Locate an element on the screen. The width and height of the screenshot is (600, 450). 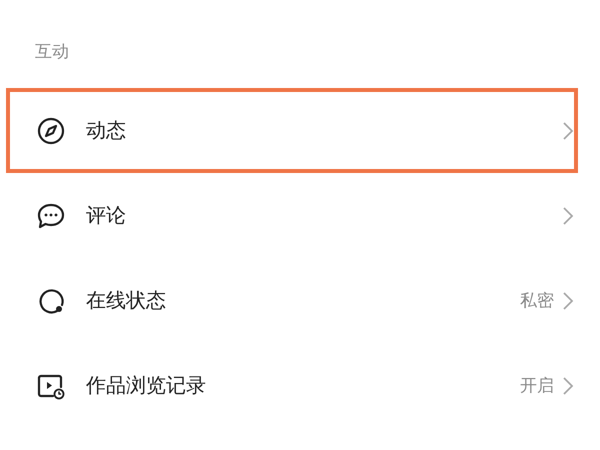
row-label: 作品浏览记录 is located at coordinates (146, 385).